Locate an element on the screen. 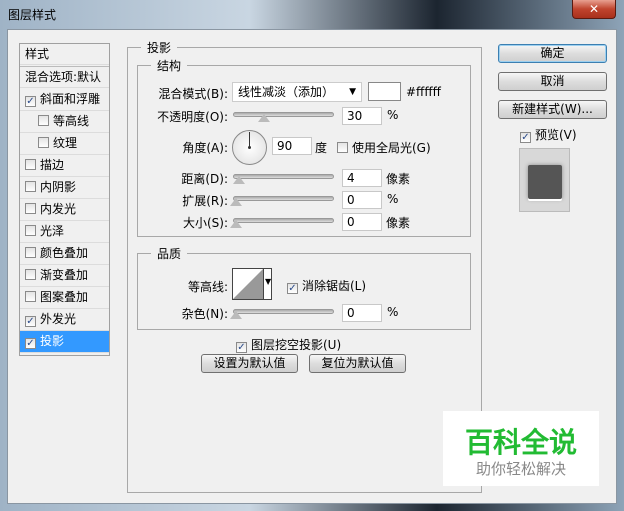 Image resolution: width=624 pixels, height=511 pixels. style-item-label: 内发光 is located at coordinates (58, 209).